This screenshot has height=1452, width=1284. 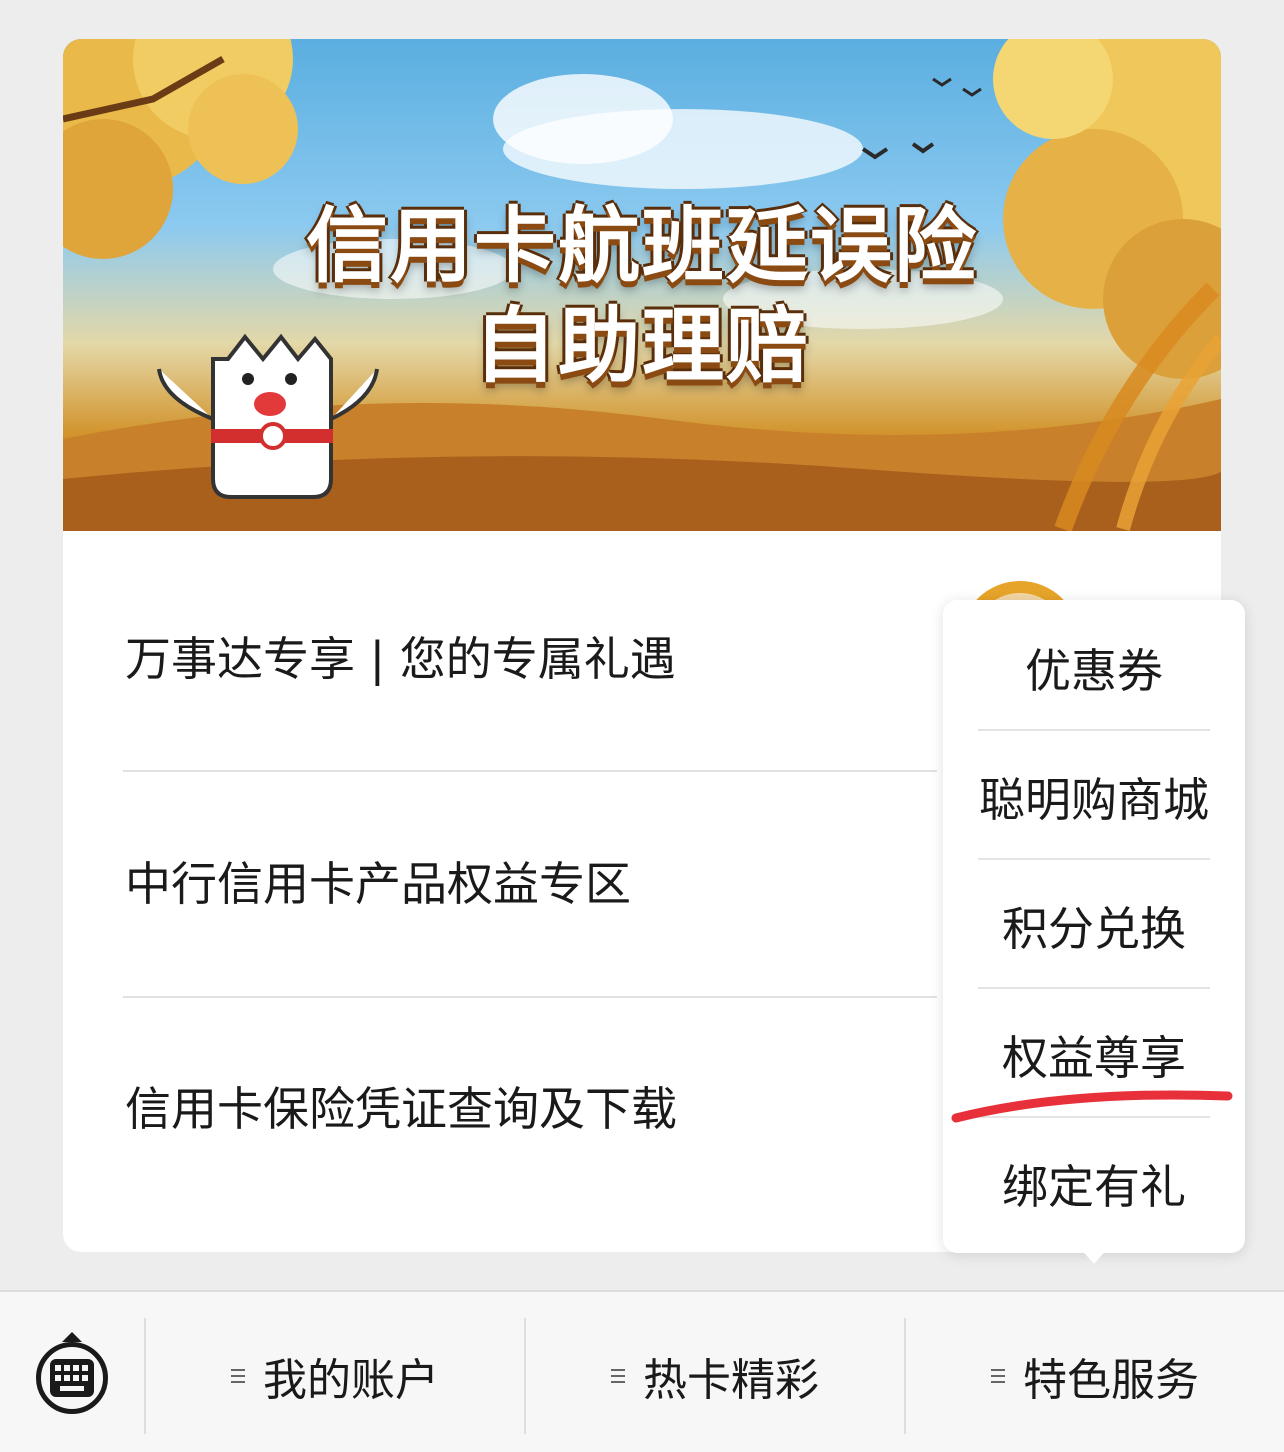 What do you see at coordinates (72, 1337) in the screenshot?
I see `caret-up-icon` at bounding box center [72, 1337].